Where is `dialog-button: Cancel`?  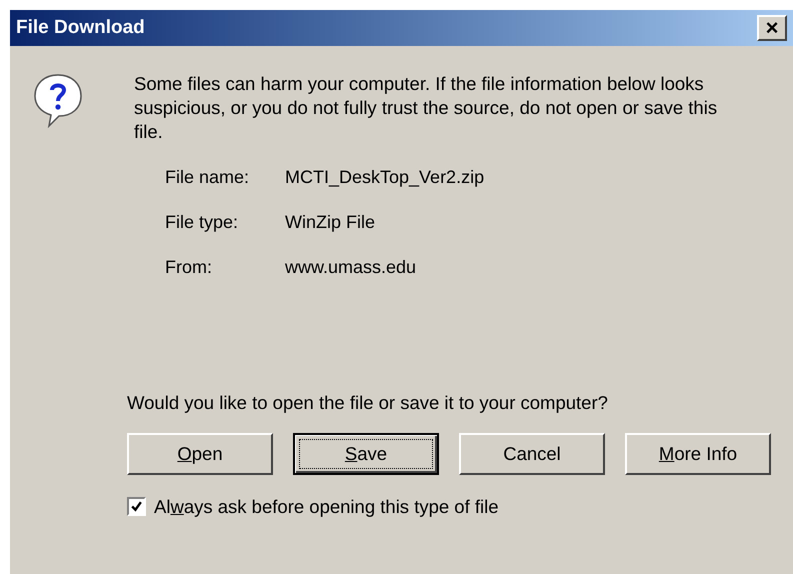
dialog-button: Cancel is located at coordinates (532, 453).